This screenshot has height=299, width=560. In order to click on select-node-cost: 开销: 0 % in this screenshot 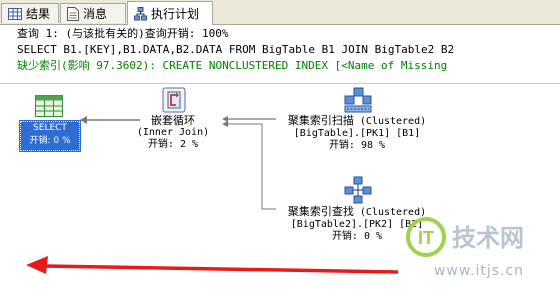, I will do `click(50, 141)`.